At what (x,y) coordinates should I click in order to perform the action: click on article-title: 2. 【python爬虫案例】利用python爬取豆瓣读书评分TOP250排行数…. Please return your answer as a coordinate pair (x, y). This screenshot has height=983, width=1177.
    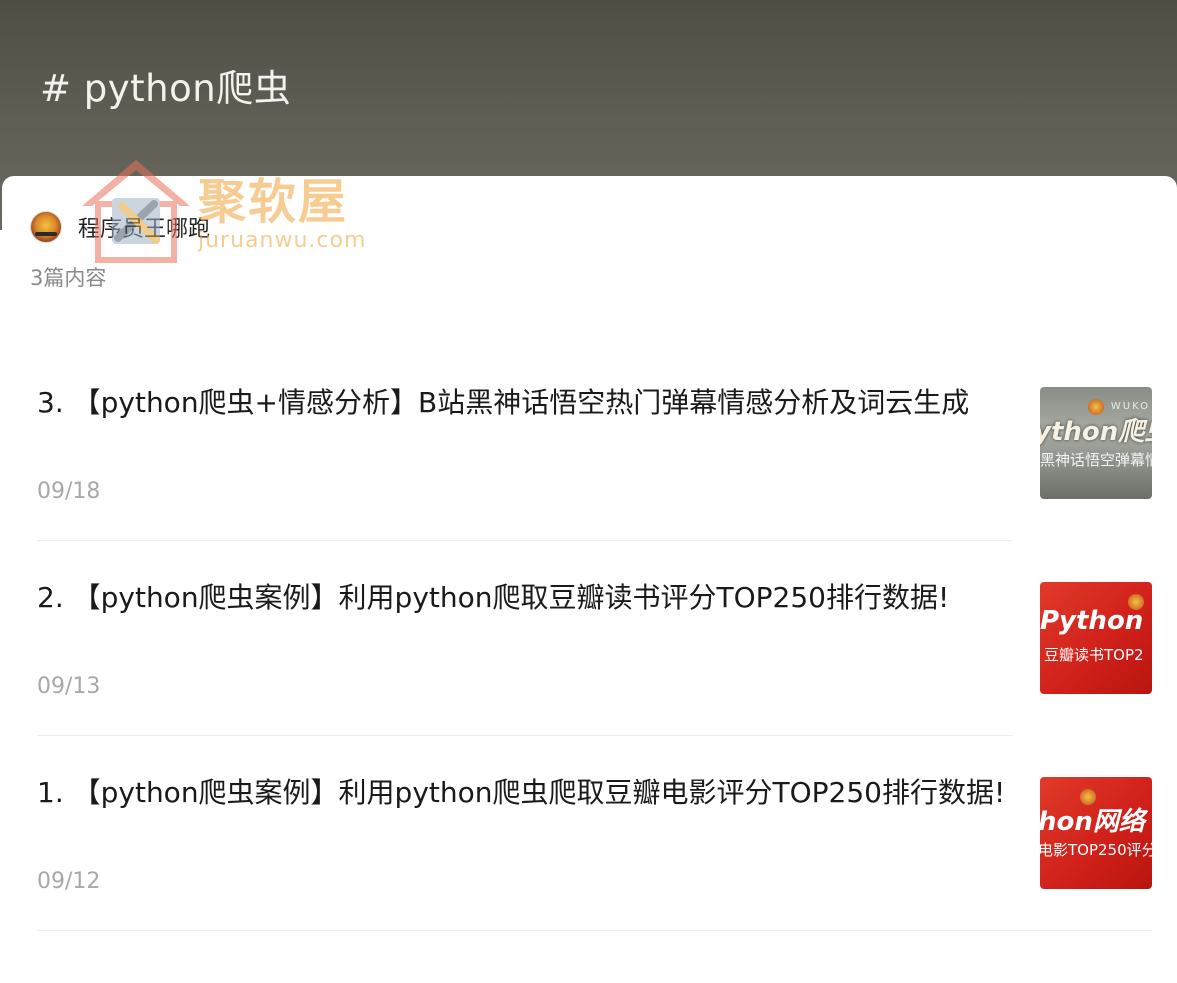
    Looking at the image, I should click on (527, 597).